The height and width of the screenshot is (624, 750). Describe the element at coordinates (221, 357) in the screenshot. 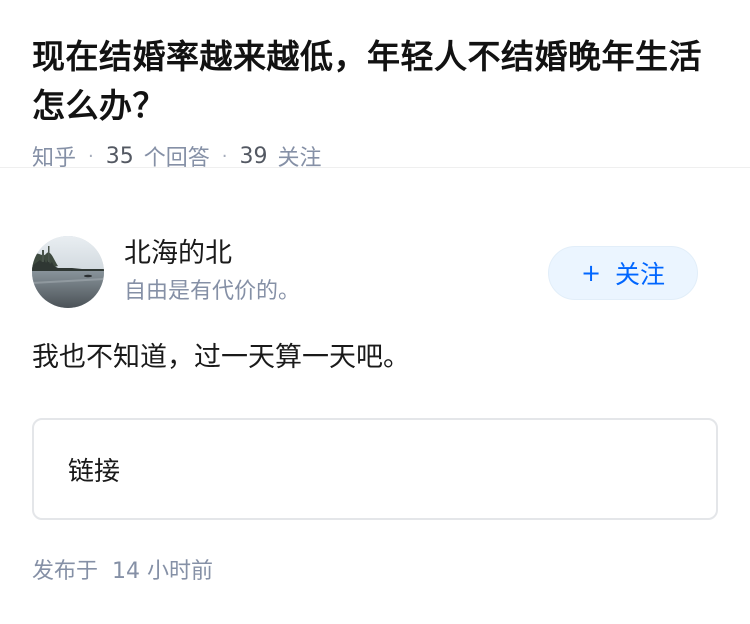

I see `answer-content: 我也不知道，过一天算一天吧。` at that location.